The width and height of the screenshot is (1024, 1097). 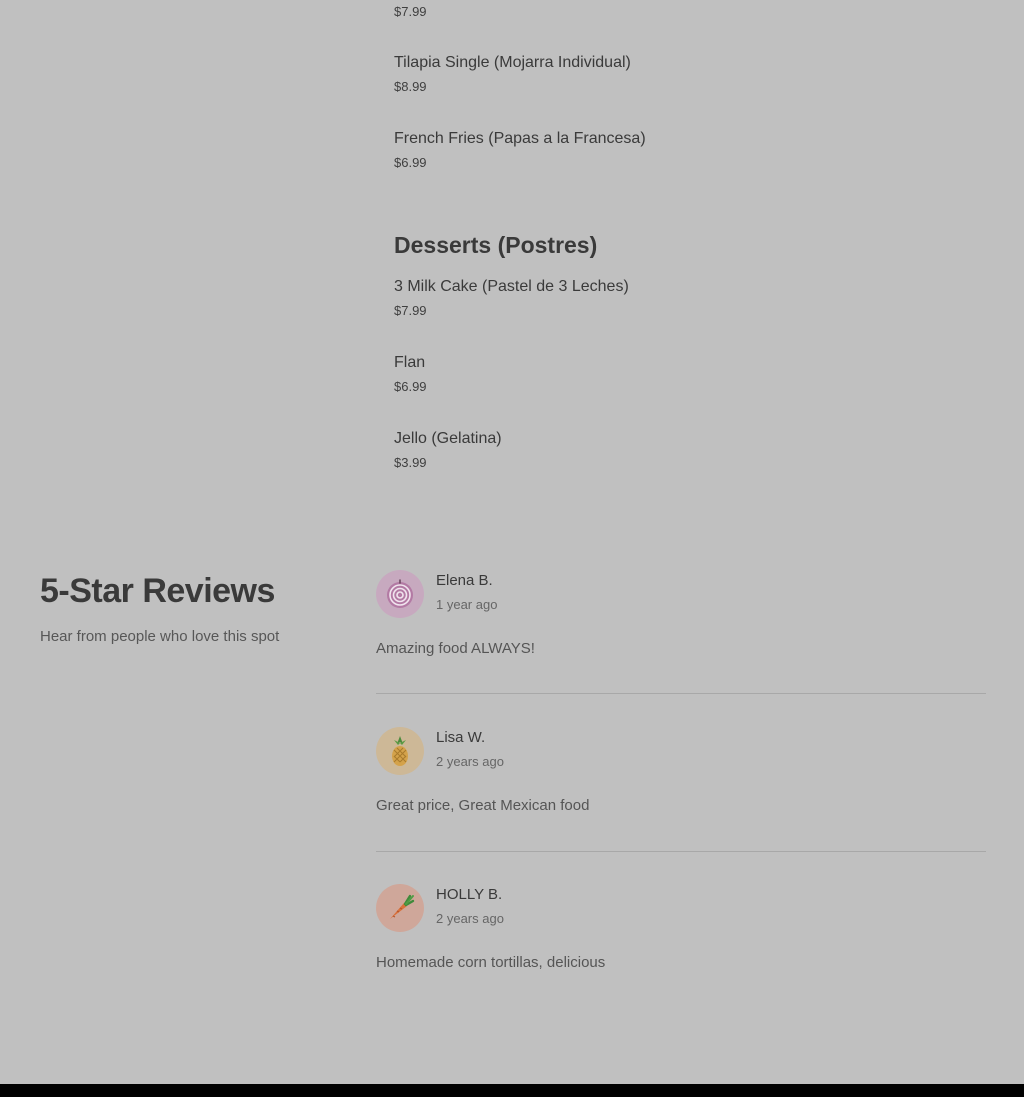 I want to click on pineapple-icon, so click(x=400, y=751).